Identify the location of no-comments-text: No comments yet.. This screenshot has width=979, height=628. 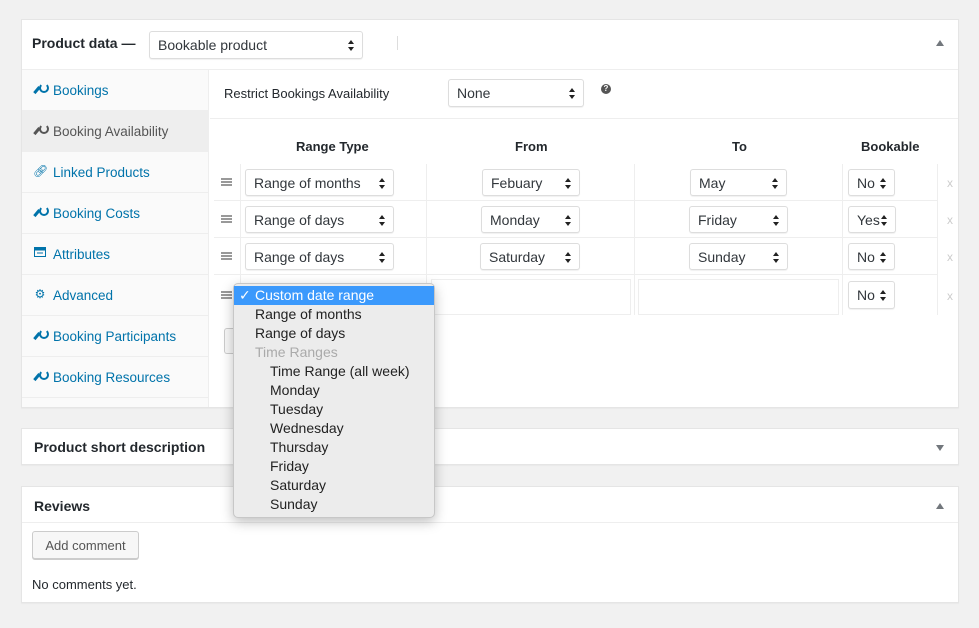
(84, 584).